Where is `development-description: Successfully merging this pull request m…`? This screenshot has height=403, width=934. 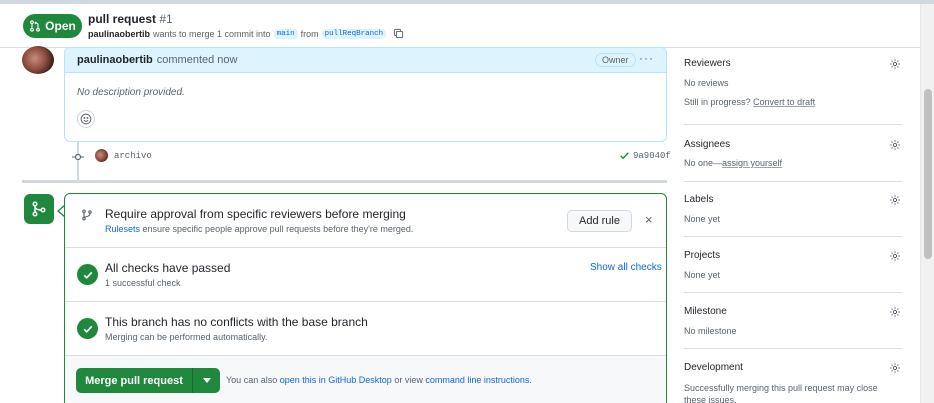 development-description: Successfully merging this pull request m… is located at coordinates (781, 393).